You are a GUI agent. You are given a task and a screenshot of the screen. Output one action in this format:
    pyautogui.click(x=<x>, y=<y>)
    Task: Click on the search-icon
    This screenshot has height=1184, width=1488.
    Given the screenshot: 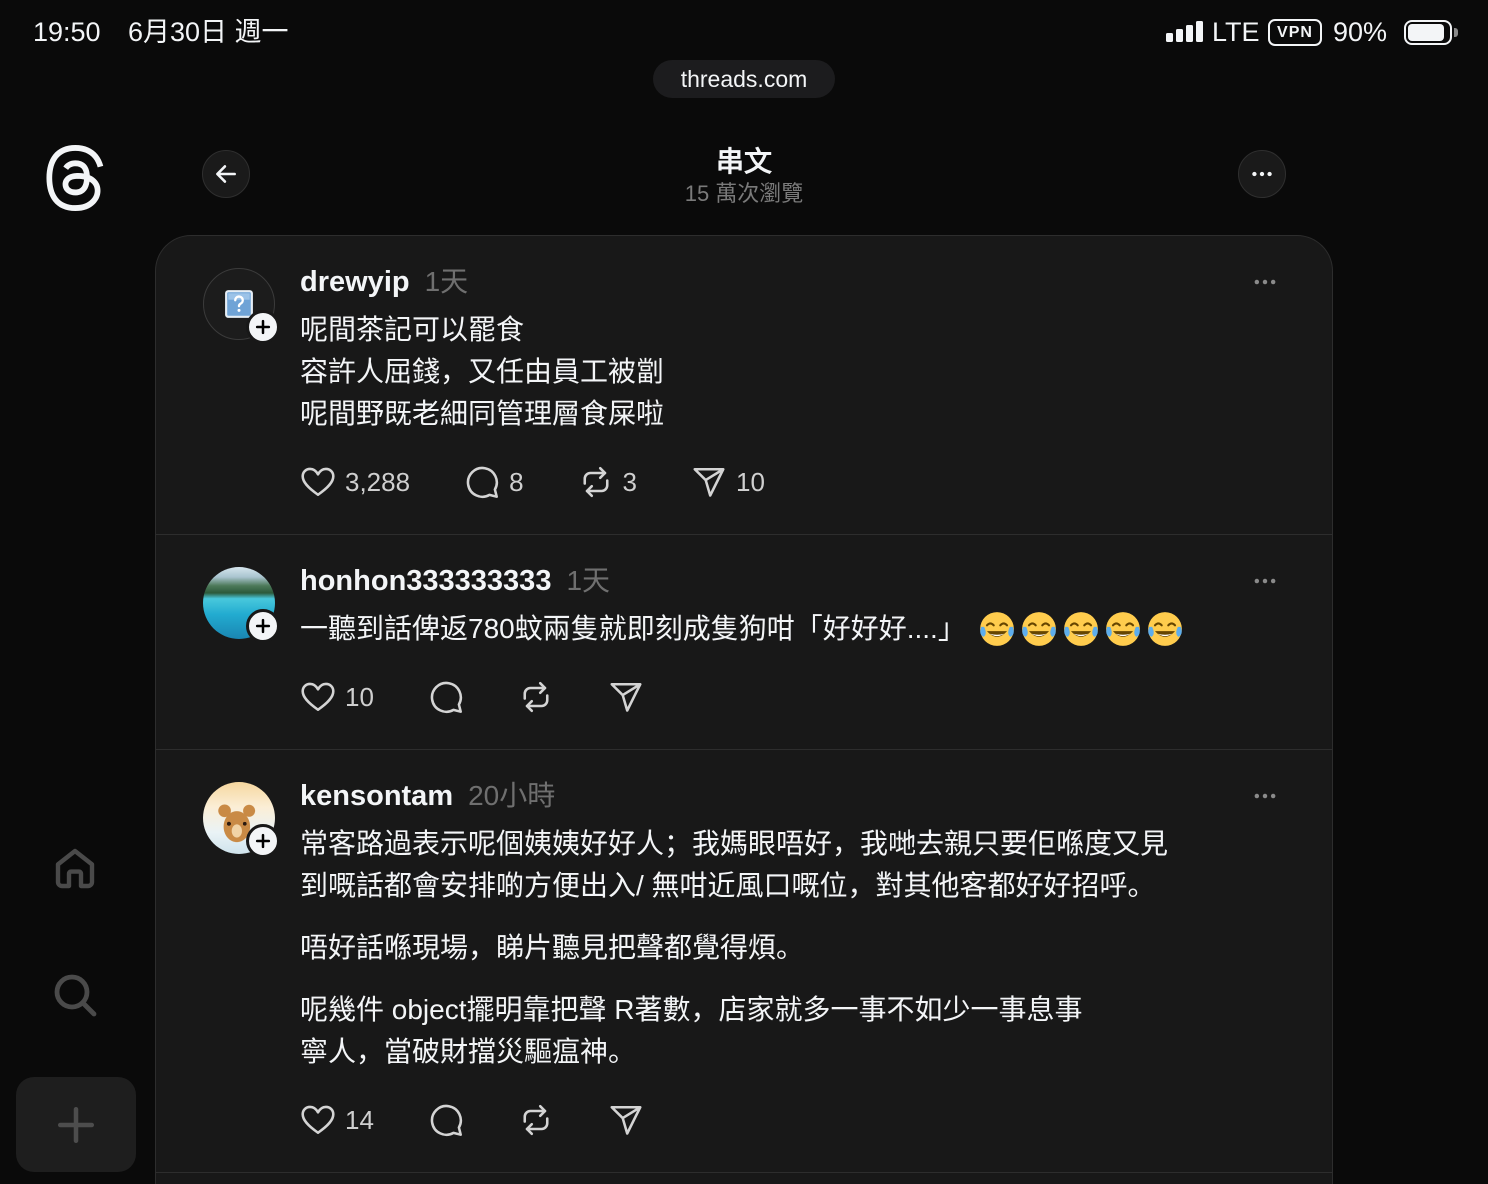 What is the action you would take?
    pyautogui.click(x=75, y=995)
    